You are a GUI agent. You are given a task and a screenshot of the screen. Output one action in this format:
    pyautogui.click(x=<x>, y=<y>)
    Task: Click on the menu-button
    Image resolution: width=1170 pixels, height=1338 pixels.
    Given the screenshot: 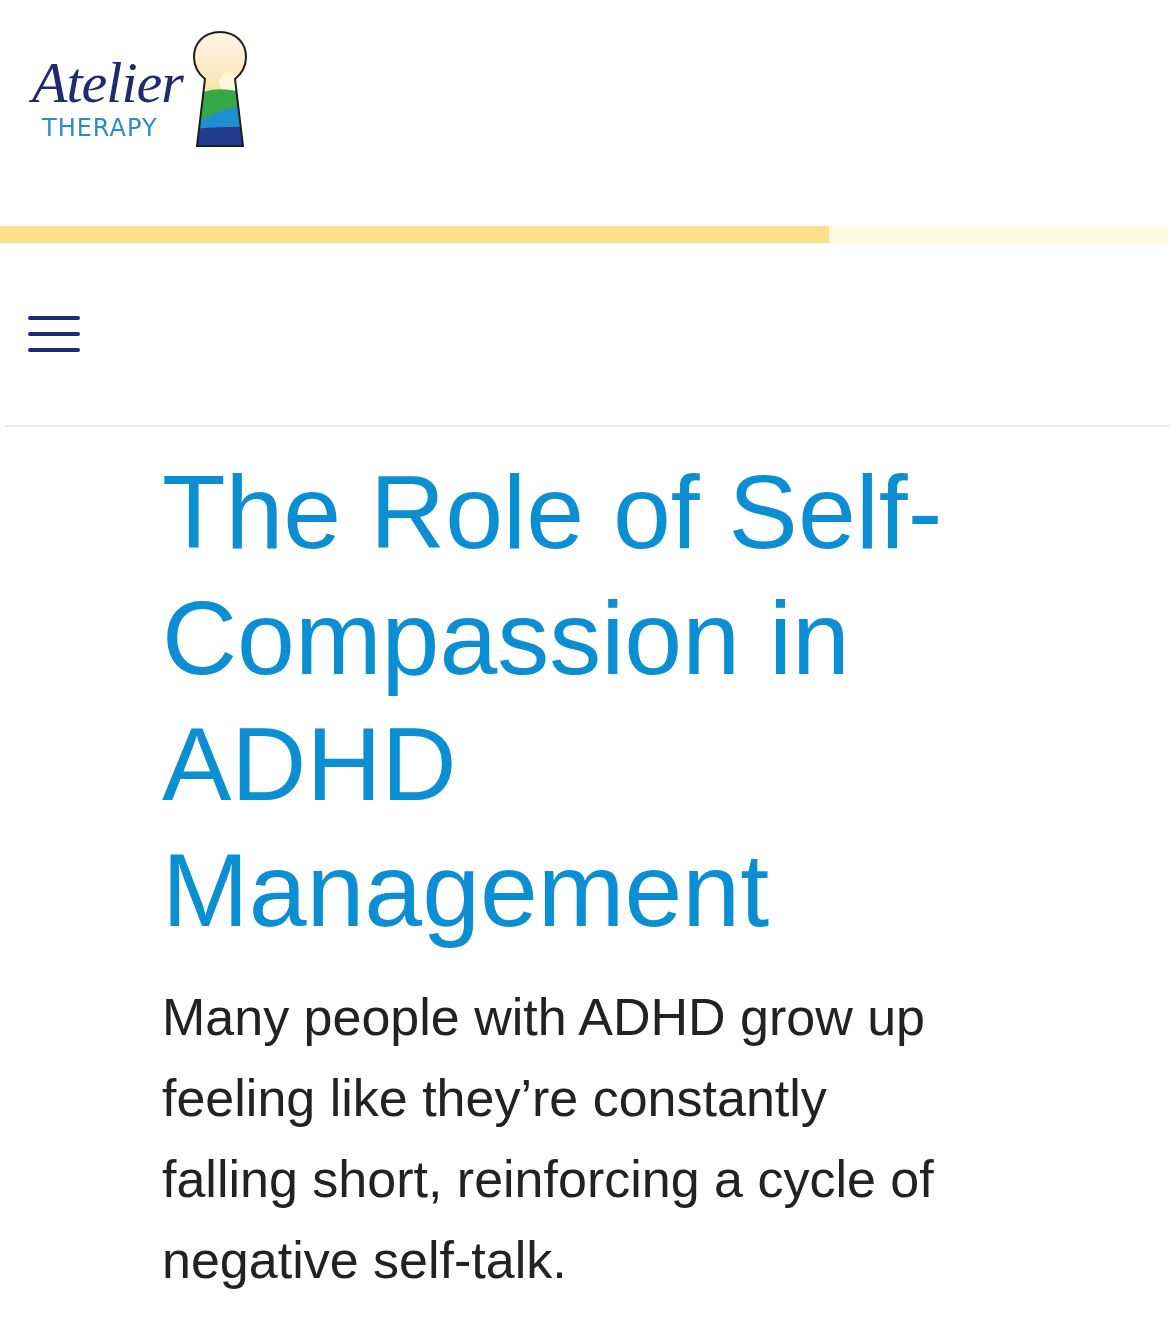 What is the action you would take?
    pyautogui.click(x=54, y=334)
    